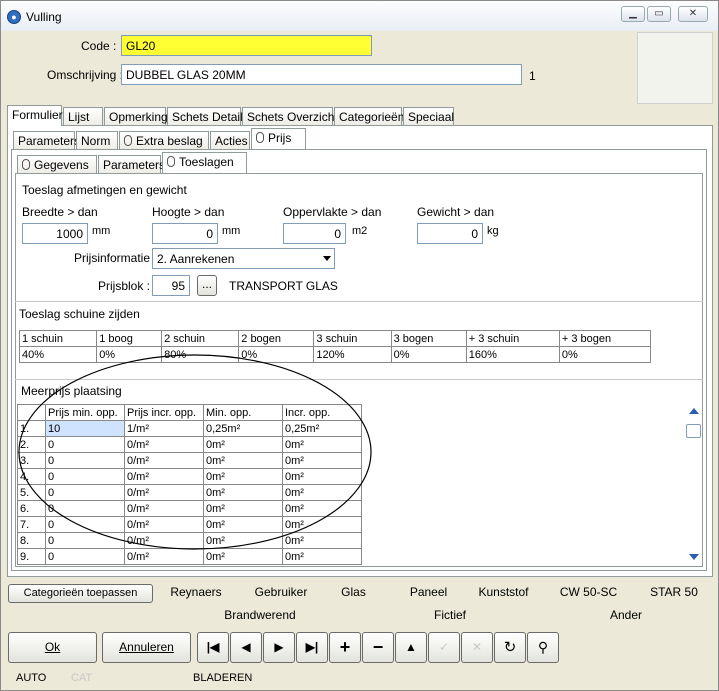  I want to click on hoogte-input: 0, so click(185, 233).